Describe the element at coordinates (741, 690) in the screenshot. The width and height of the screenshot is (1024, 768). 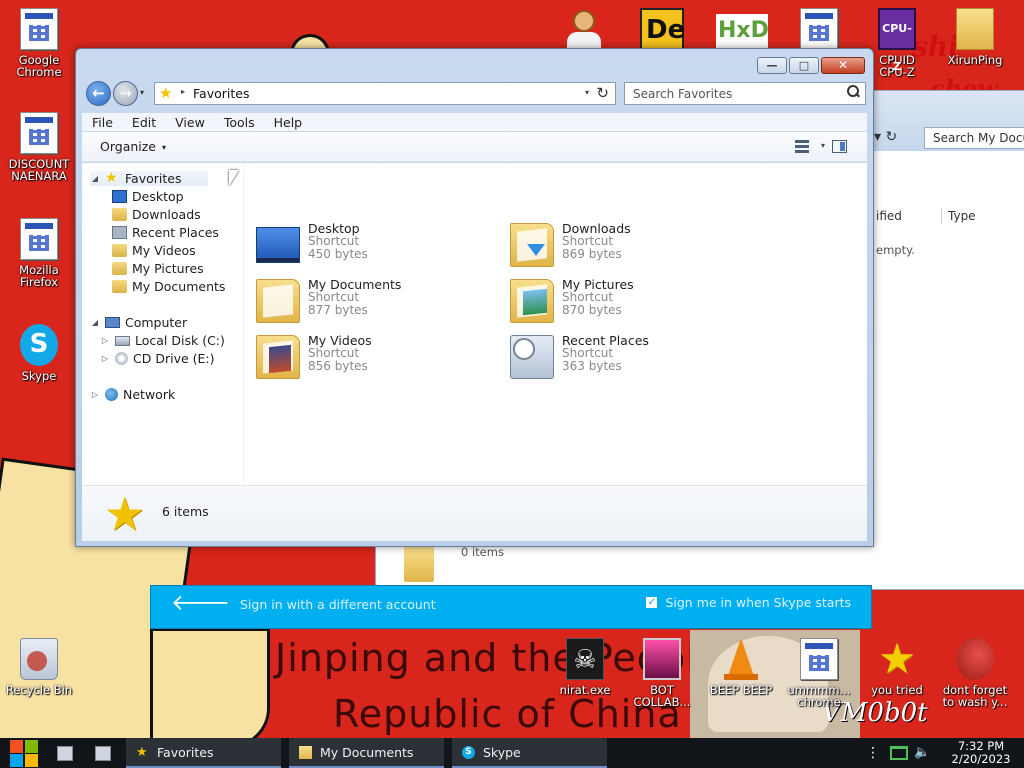
I see `desktop-icon-label: BEEP BEEP` at that location.